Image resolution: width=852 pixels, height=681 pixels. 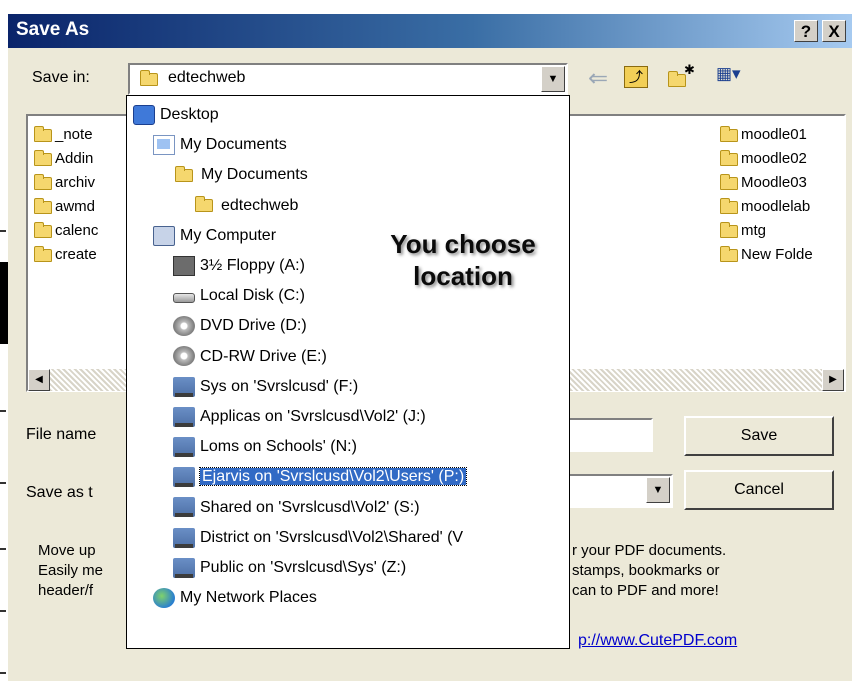 I want to click on dropdown-item-label: DVD Drive (D:), so click(x=253, y=326).